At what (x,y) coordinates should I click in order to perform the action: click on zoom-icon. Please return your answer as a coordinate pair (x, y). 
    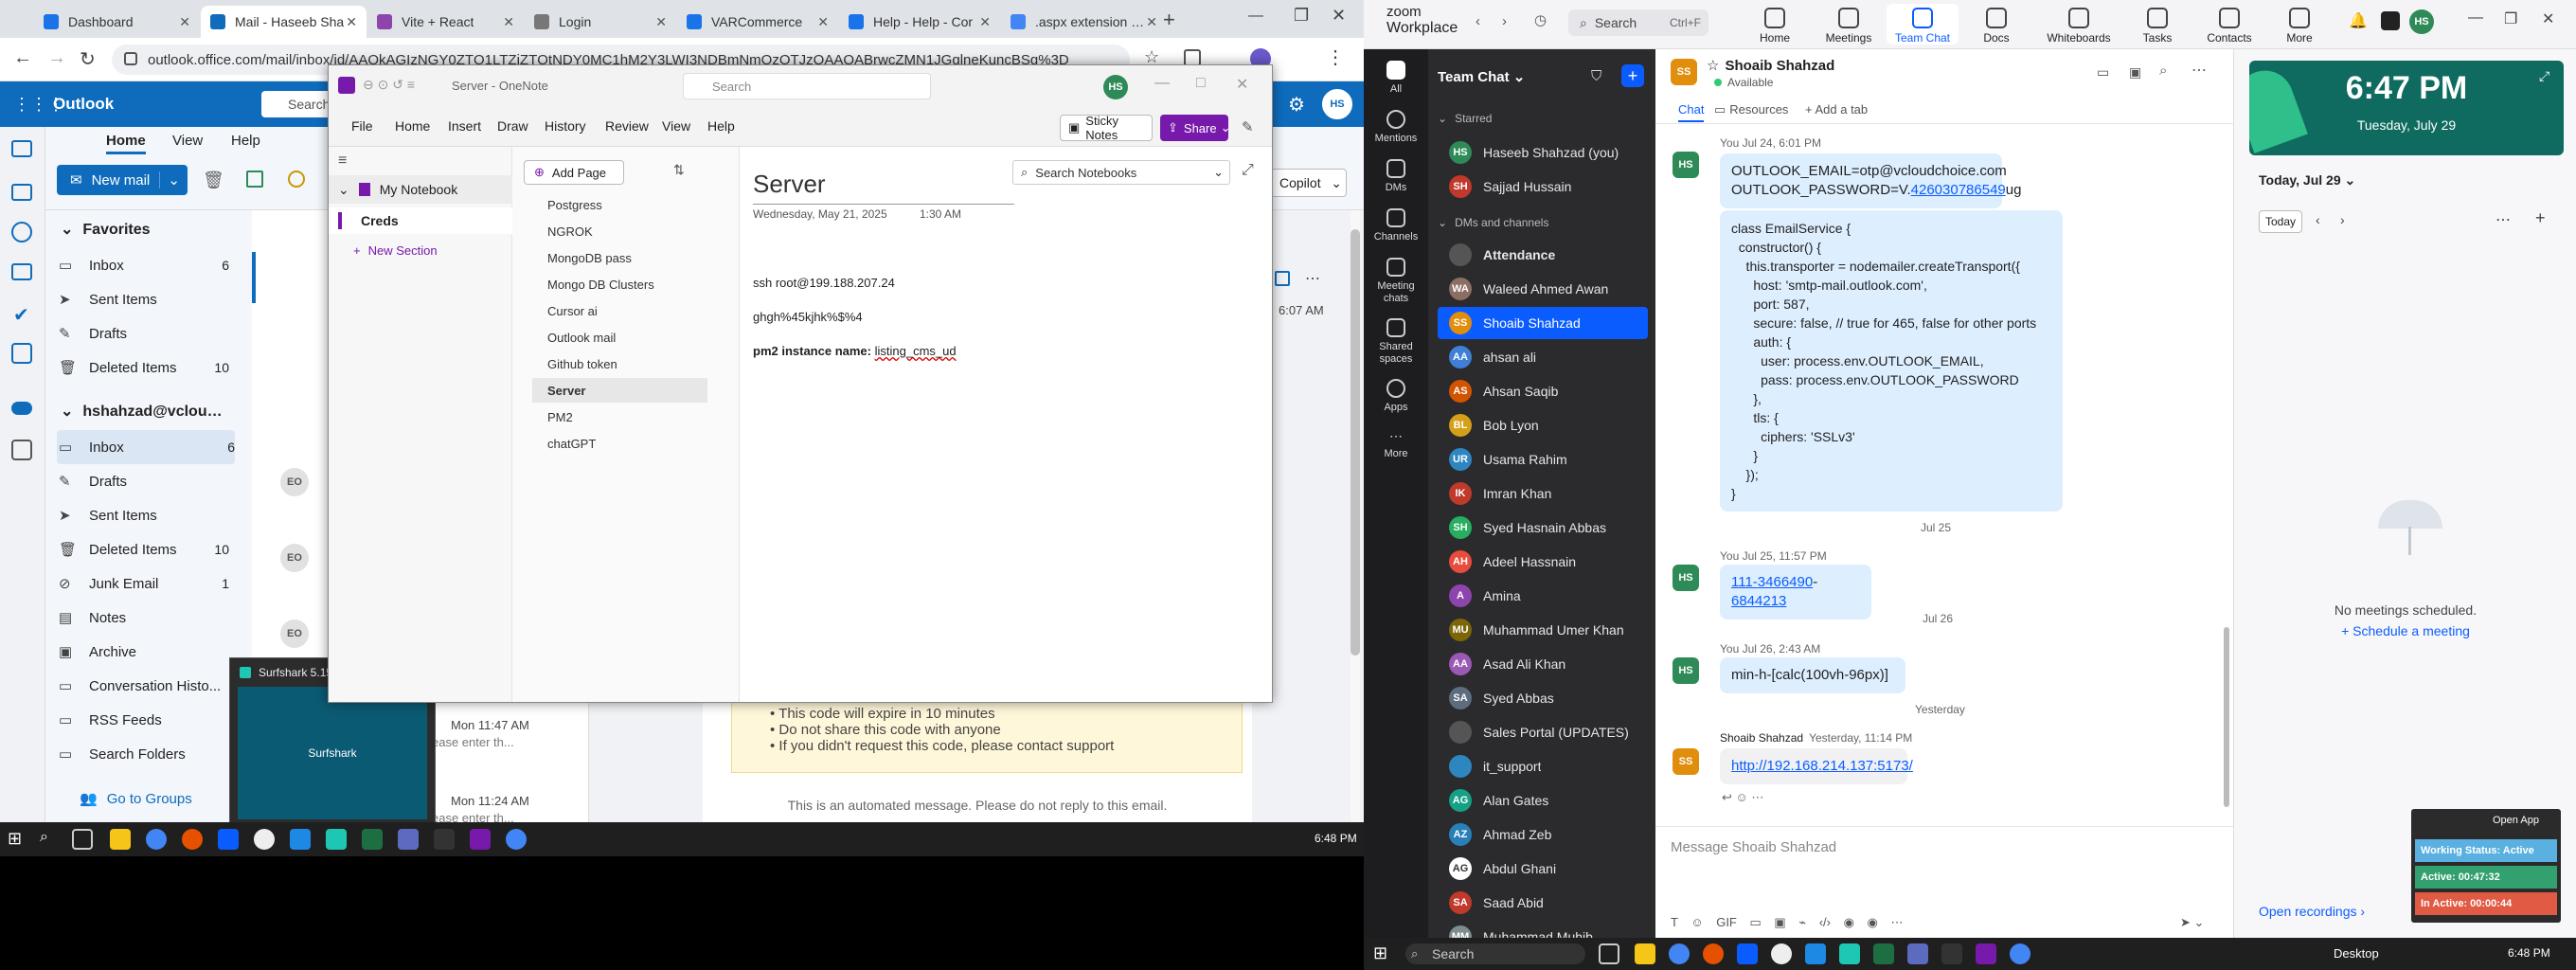
    Looking at the image, I should click on (228, 839).